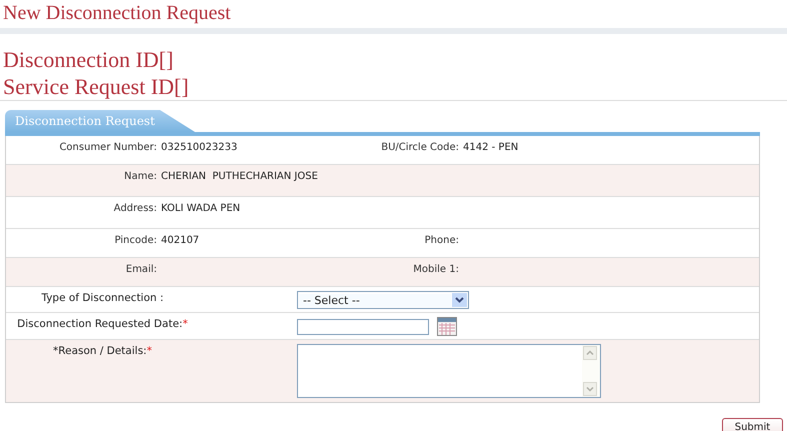 The height and width of the screenshot is (431, 787). What do you see at coordinates (117, 13) in the screenshot?
I see `page-title: New Disconnection Request` at bounding box center [117, 13].